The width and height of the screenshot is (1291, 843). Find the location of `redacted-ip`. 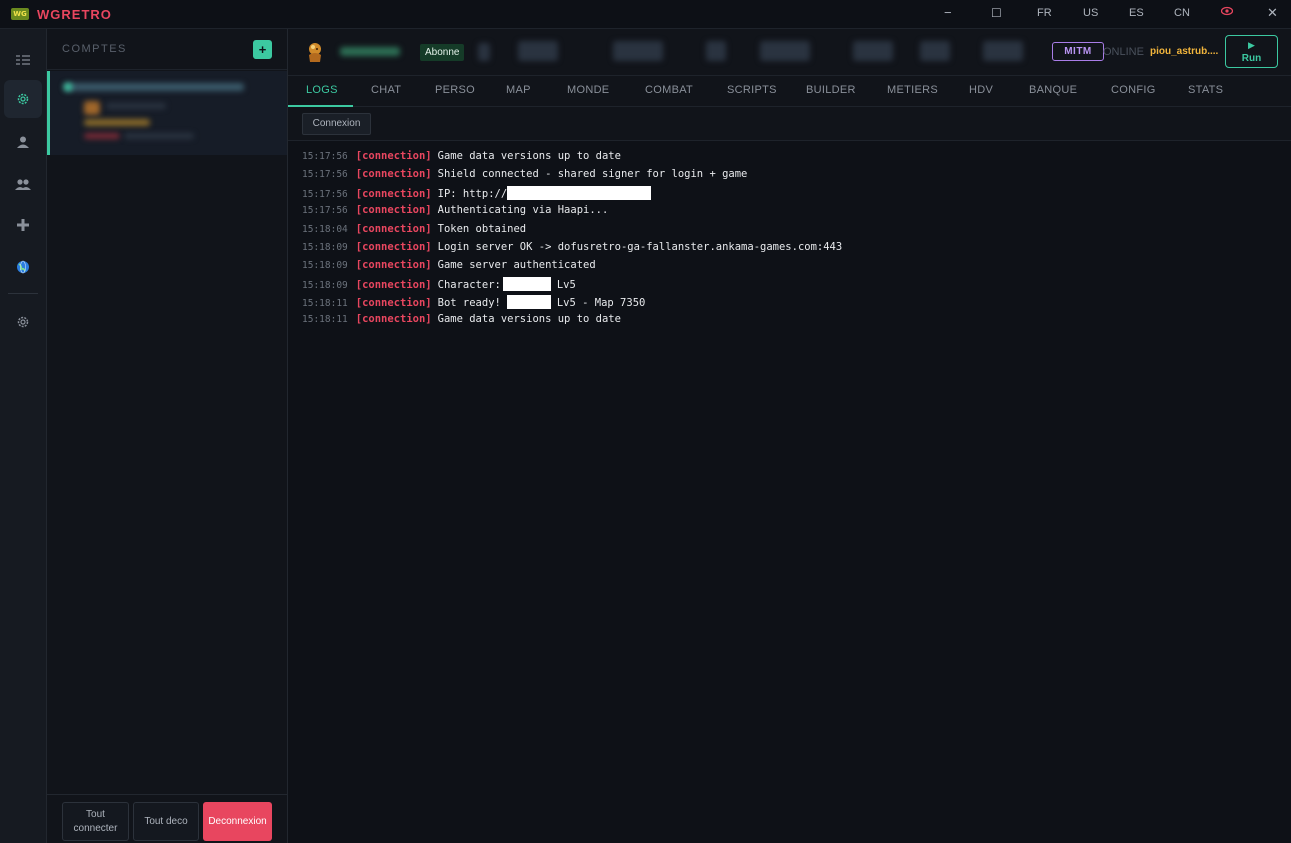

redacted-ip is located at coordinates (579, 193).